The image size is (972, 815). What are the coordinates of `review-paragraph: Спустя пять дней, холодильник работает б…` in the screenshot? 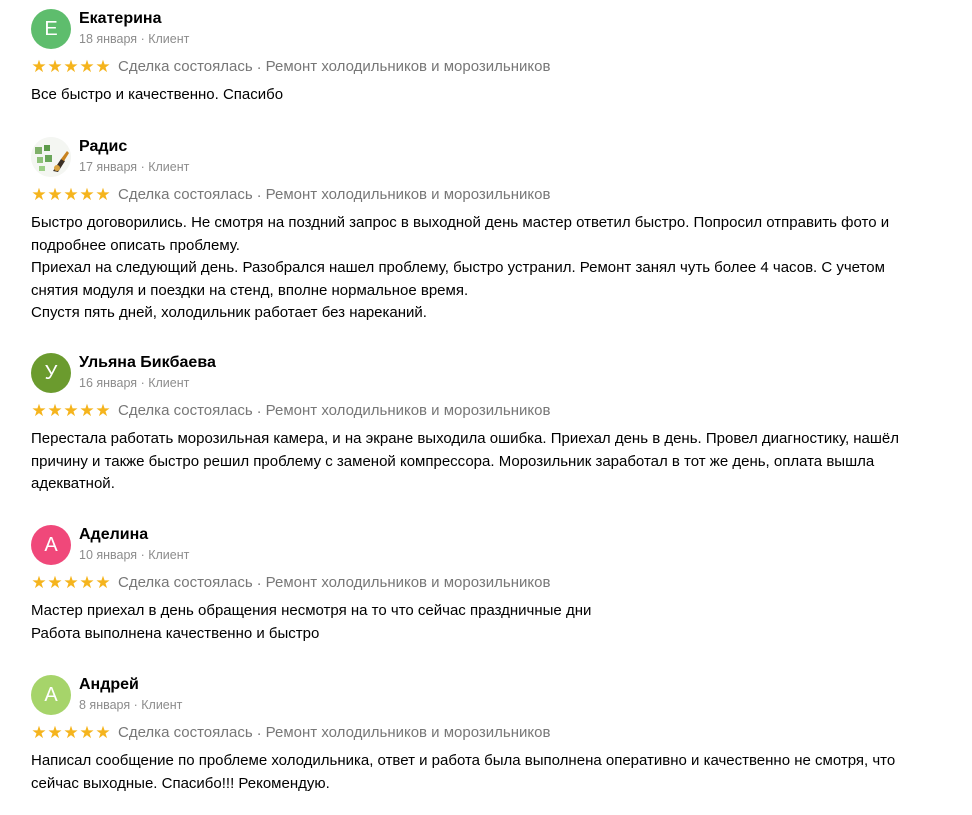 It's located at (229, 312).